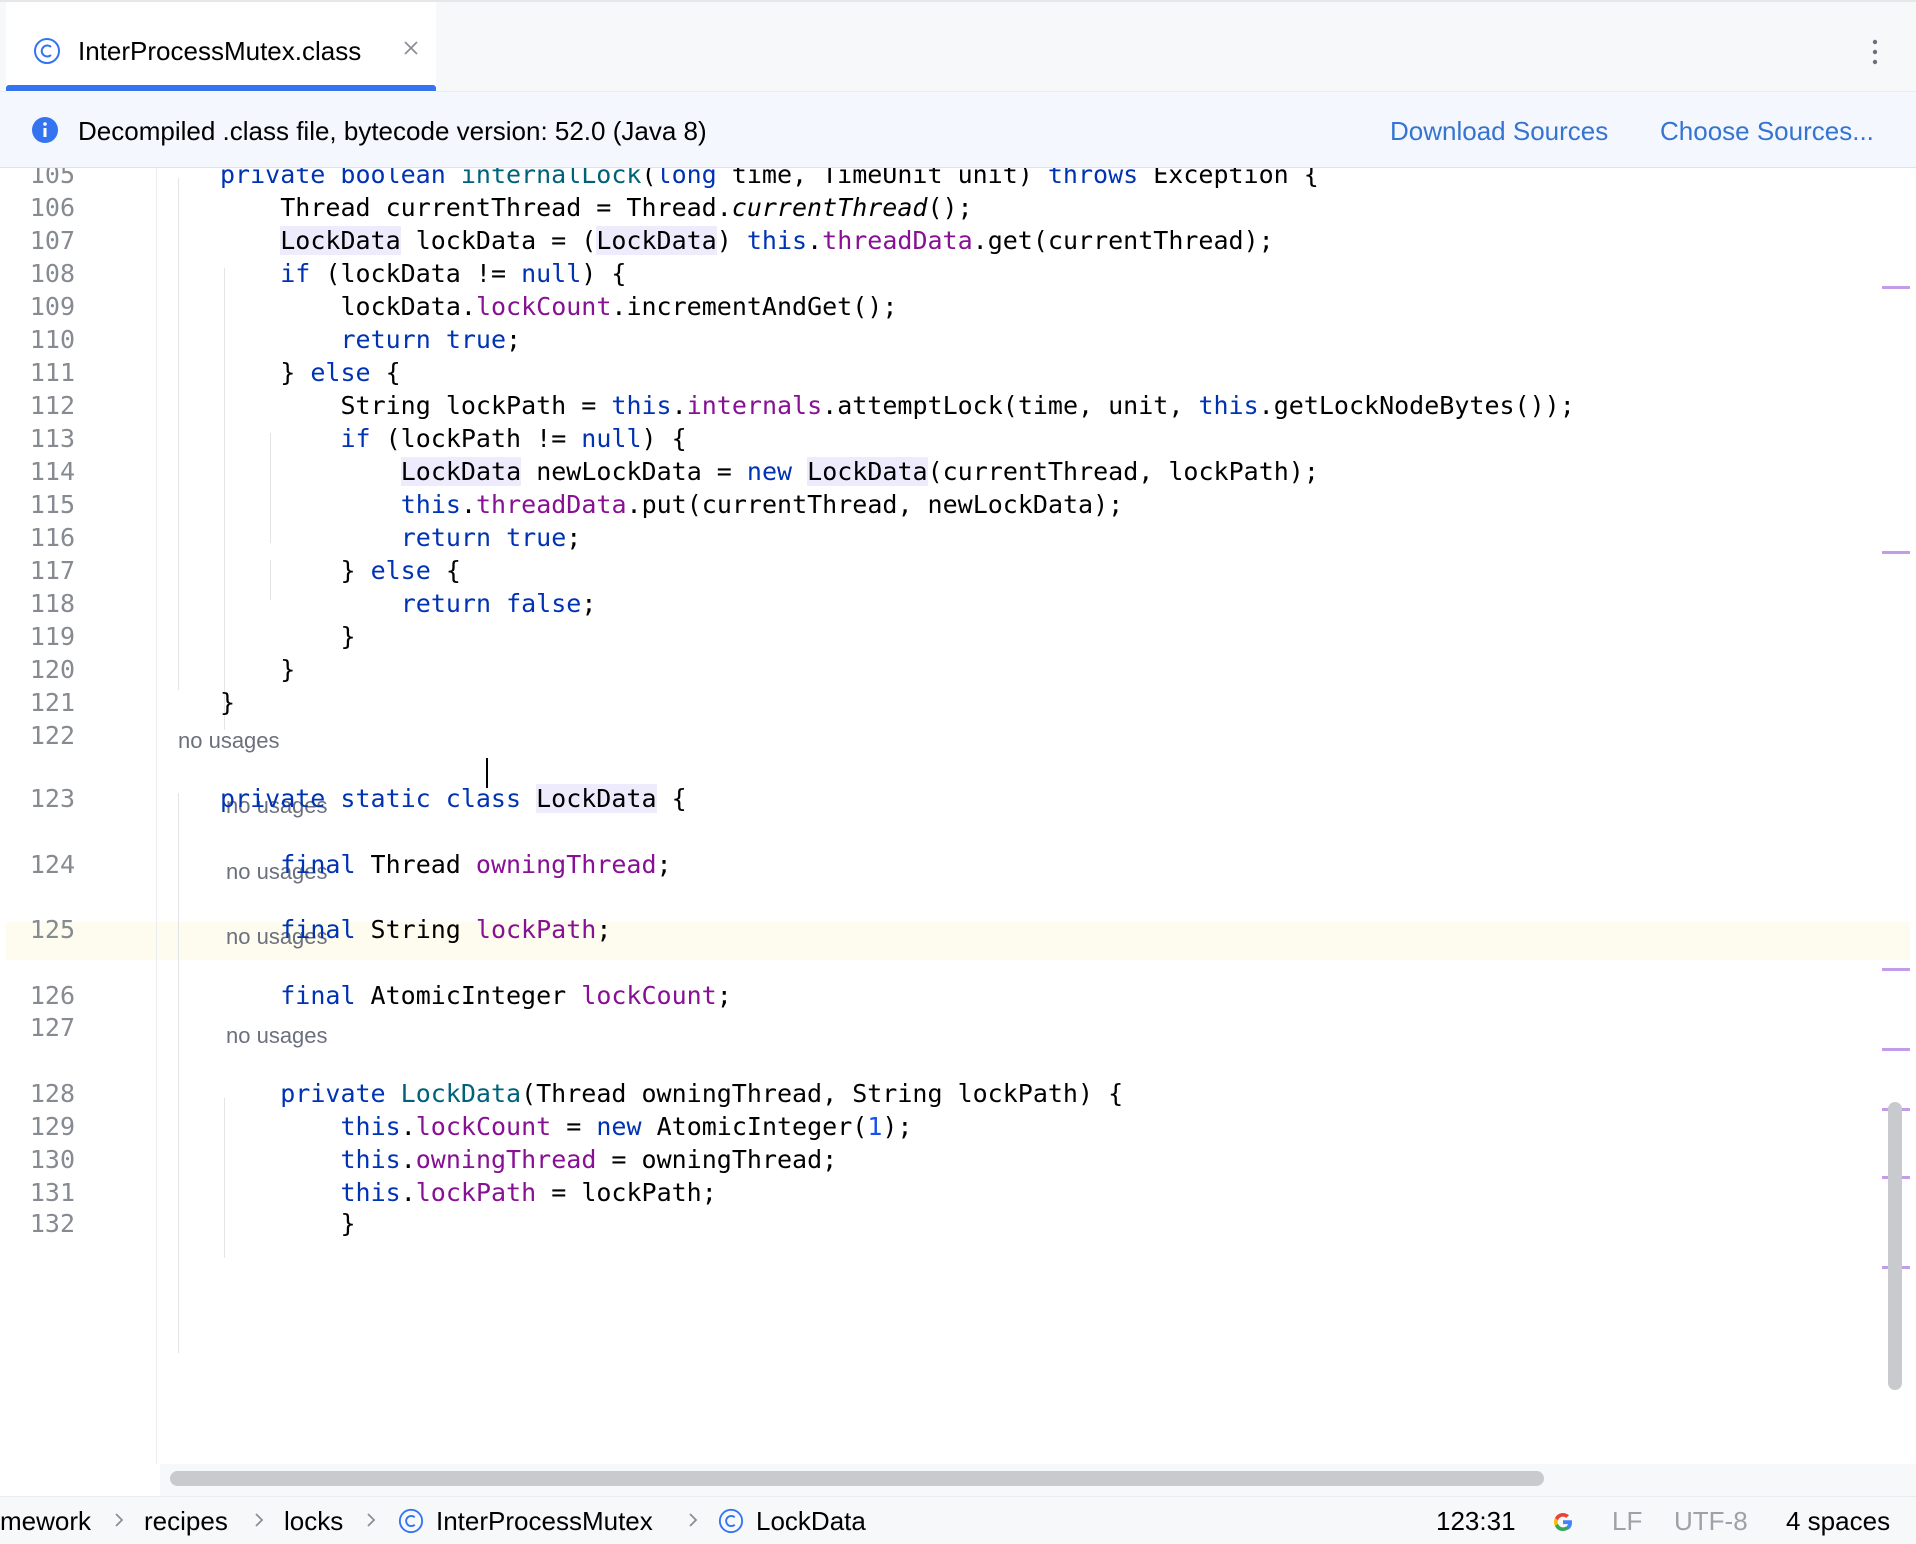 The width and height of the screenshot is (1916, 1544). I want to click on line-number: 118, so click(37, 603).